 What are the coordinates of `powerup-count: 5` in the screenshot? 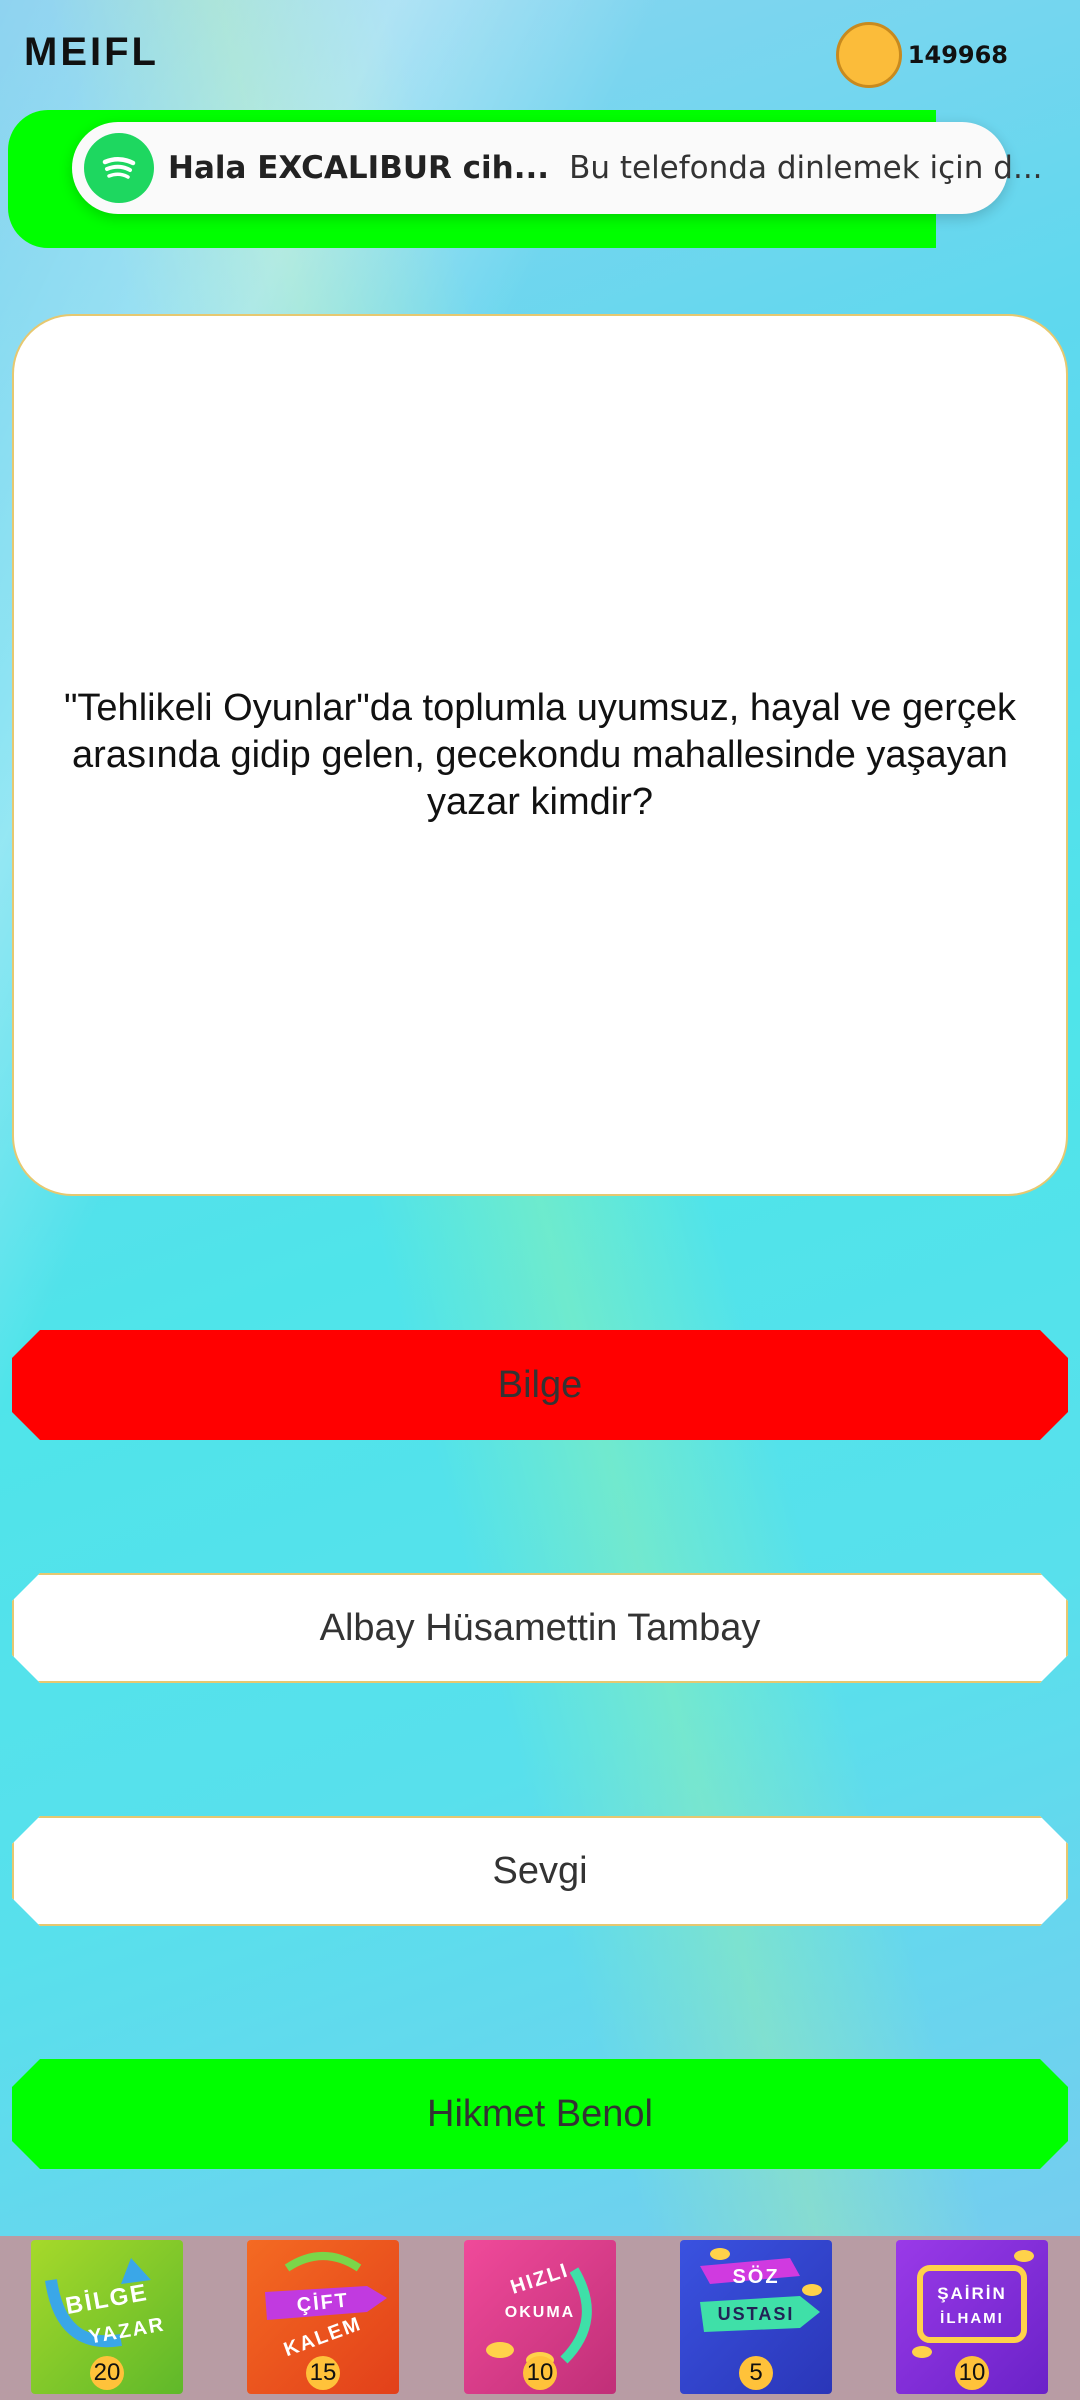 It's located at (756, 2373).